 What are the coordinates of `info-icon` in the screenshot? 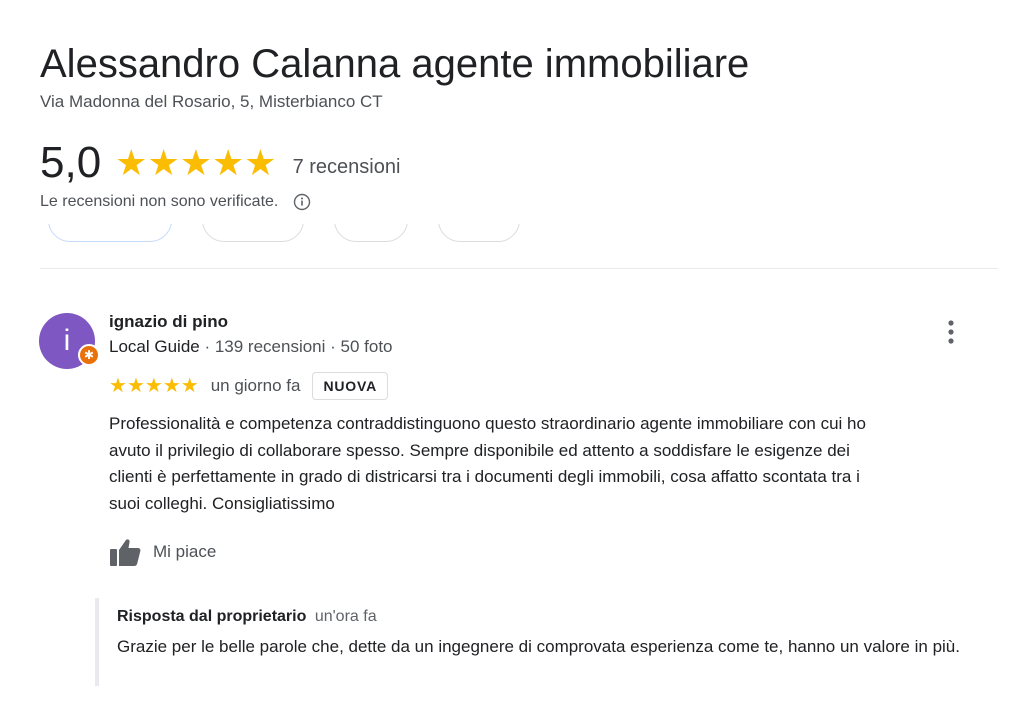 It's located at (302, 202).